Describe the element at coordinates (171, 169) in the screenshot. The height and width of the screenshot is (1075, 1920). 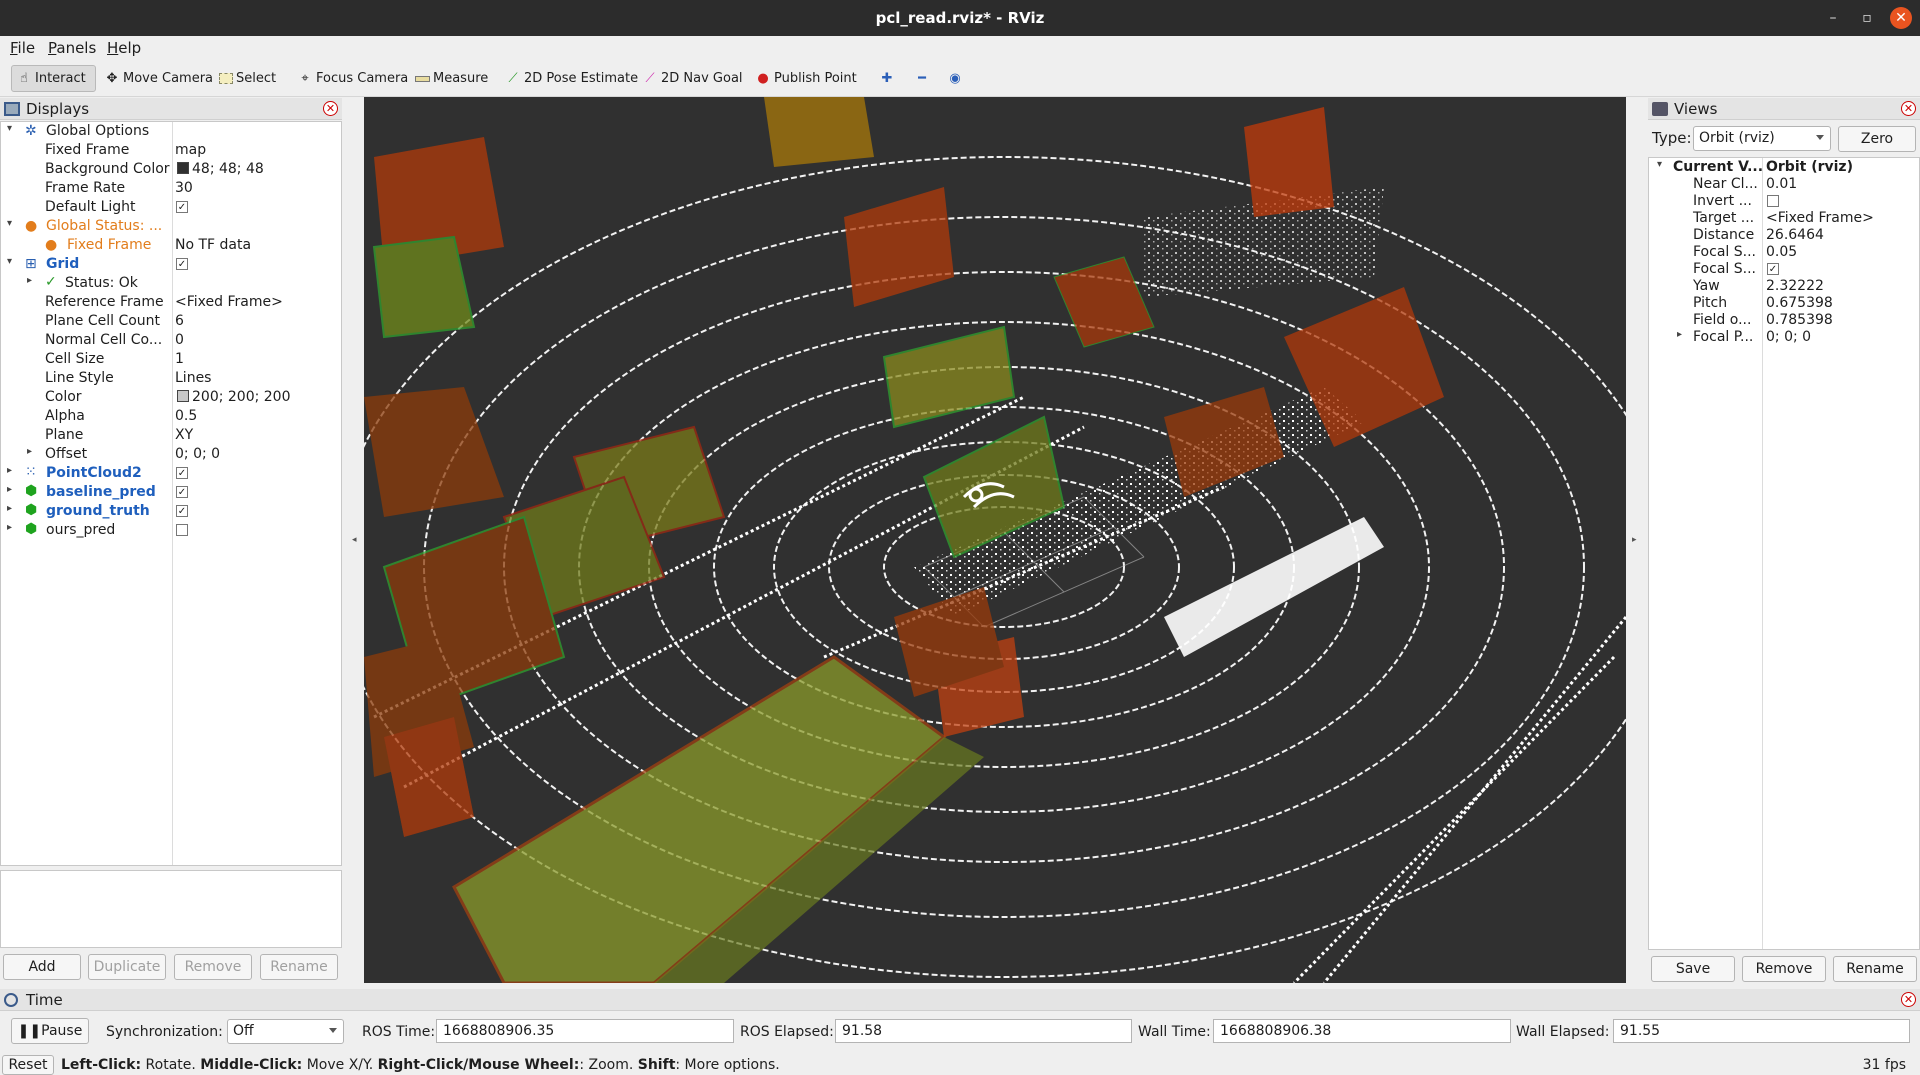
I see `tree-row-background-color: Background Color 48; 48; 48` at that location.